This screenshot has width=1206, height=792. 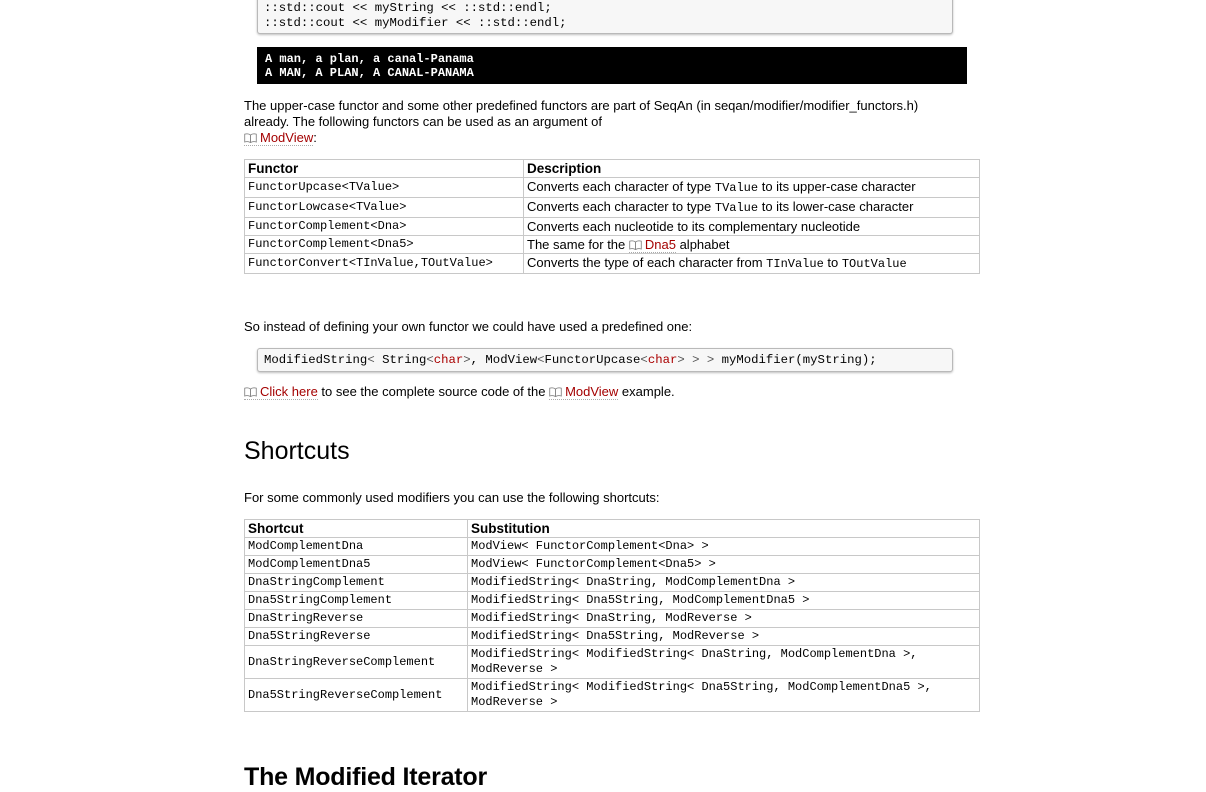 I want to click on code-line: ::std::cout << myString << ::std::endl;, so click(x=408, y=8).